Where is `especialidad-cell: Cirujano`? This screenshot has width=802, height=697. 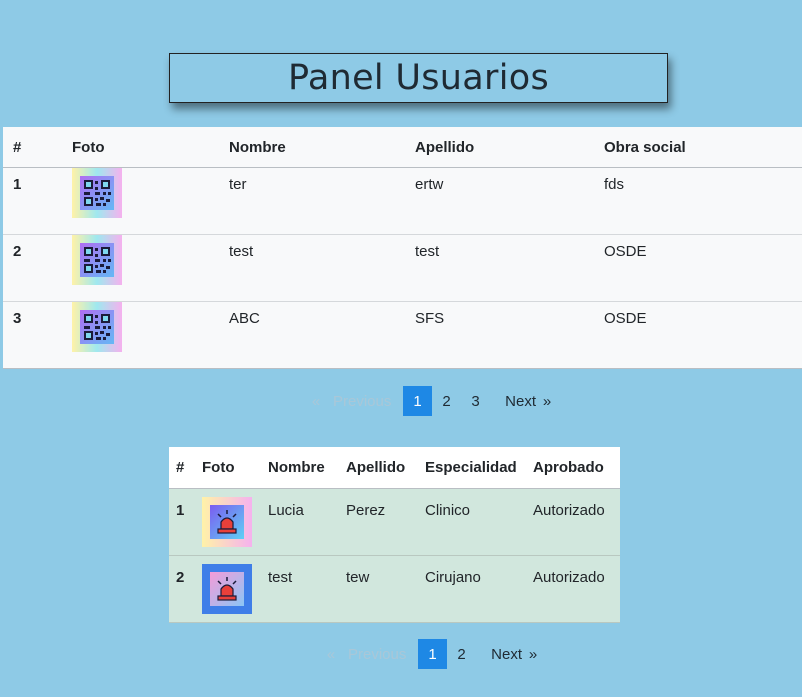 especialidad-cell: Cirujano is located at coordinates (479, 589).